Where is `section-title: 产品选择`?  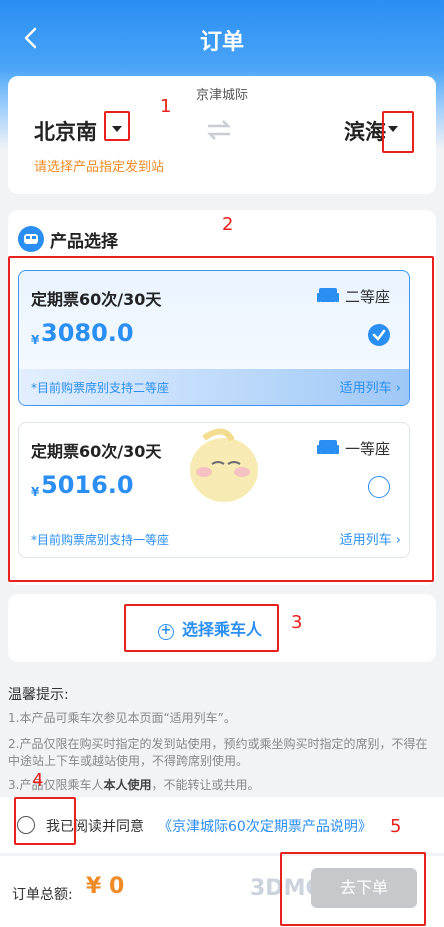 section-title: 产品选择 is located at coordinates (84, 242).